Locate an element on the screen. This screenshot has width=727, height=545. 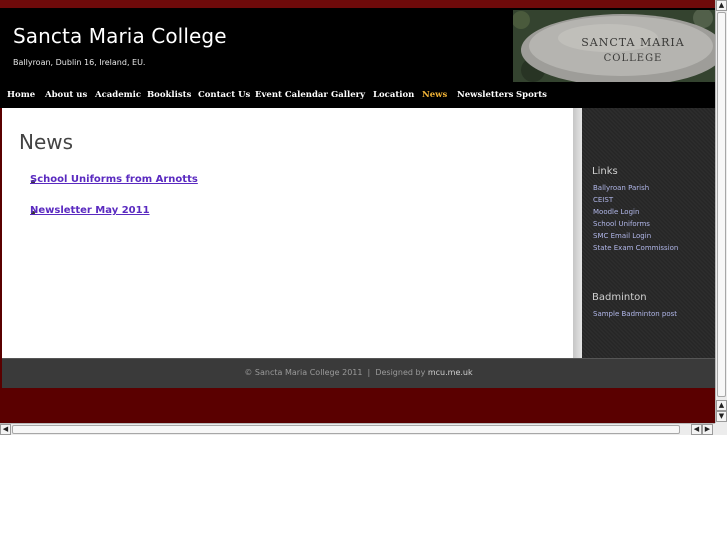
top-strip is located at coordinates (357, 4).